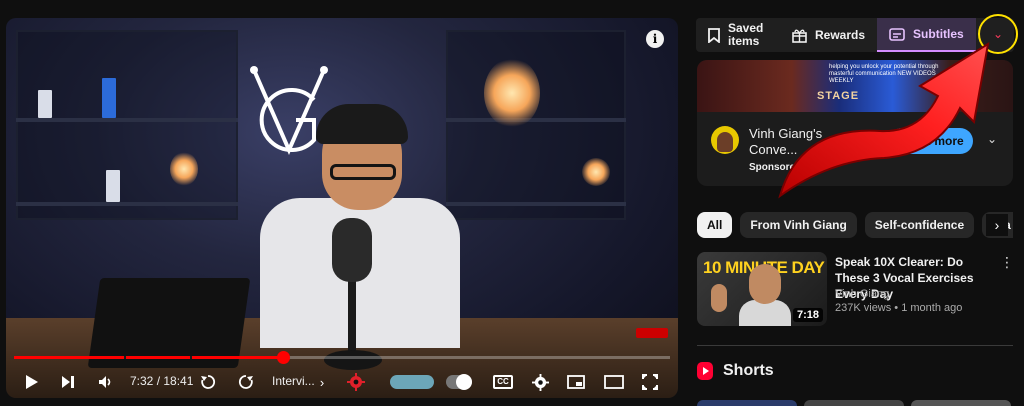 The image size is (1024, 406). I want to click on shorts-header: Shorts, so click(735, 371).